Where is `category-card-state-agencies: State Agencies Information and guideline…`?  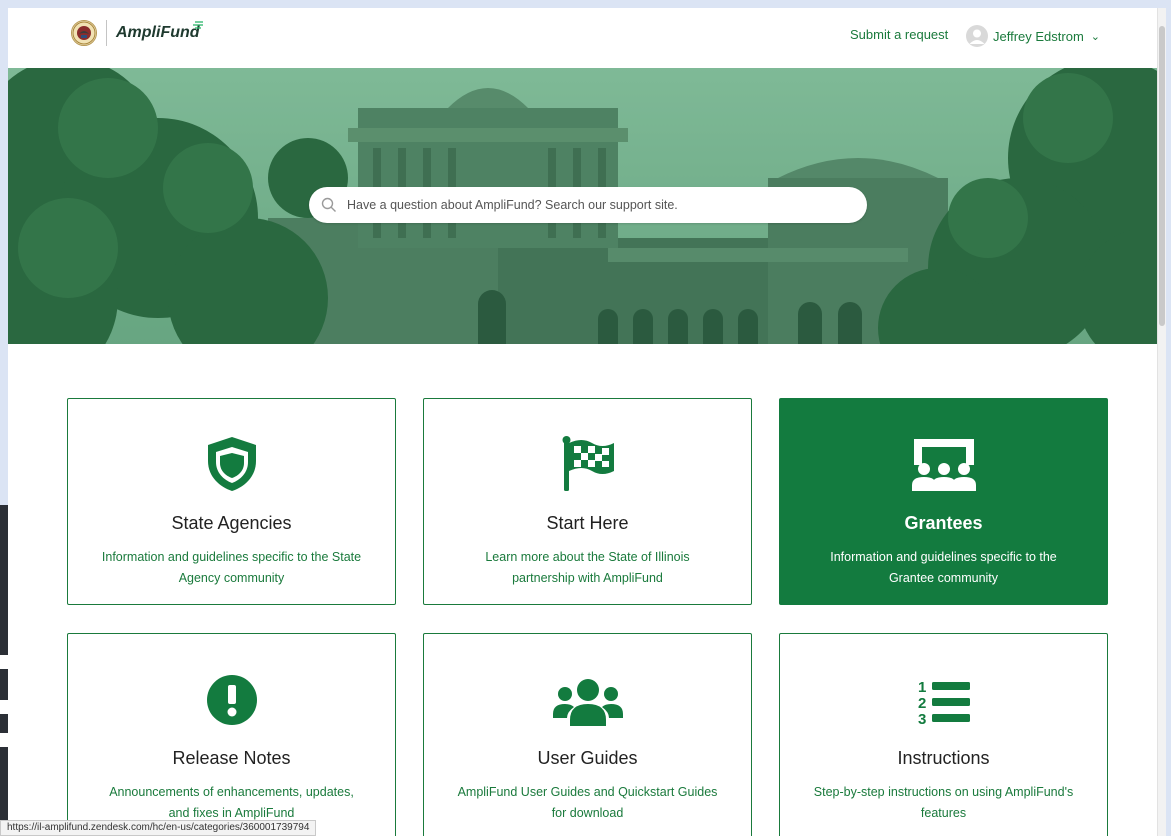
category-card-state-agencies: State Agencies Information and guideline… is located at coordinates (231, 501).